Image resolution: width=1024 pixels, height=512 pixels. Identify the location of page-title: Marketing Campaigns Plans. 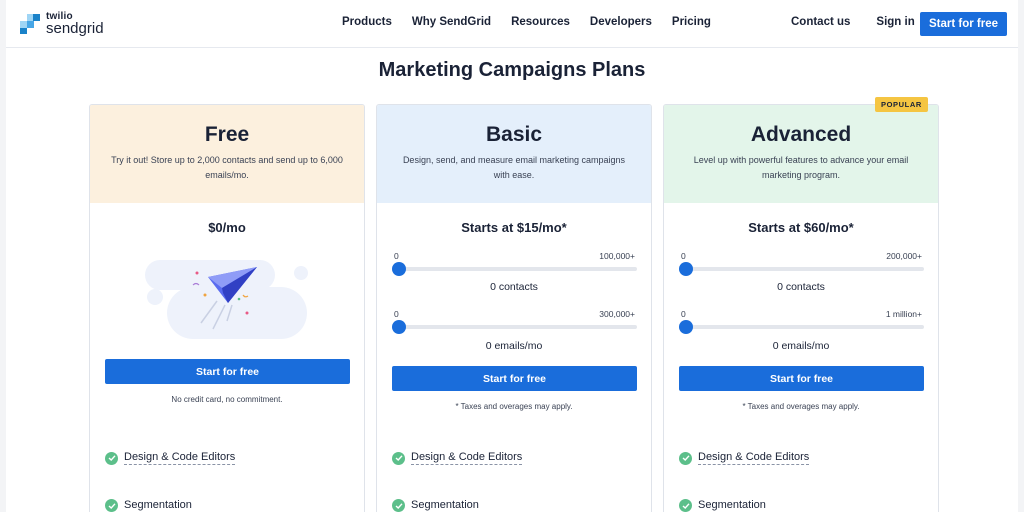
(512, 70).